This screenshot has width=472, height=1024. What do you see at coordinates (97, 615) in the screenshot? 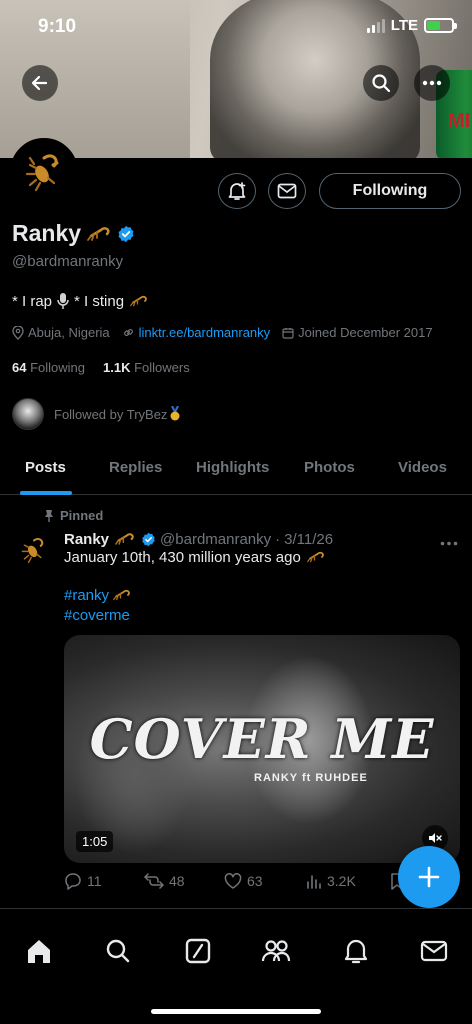
I see `hashtag-coverme: #coverme` at bounding box center [97, 615].